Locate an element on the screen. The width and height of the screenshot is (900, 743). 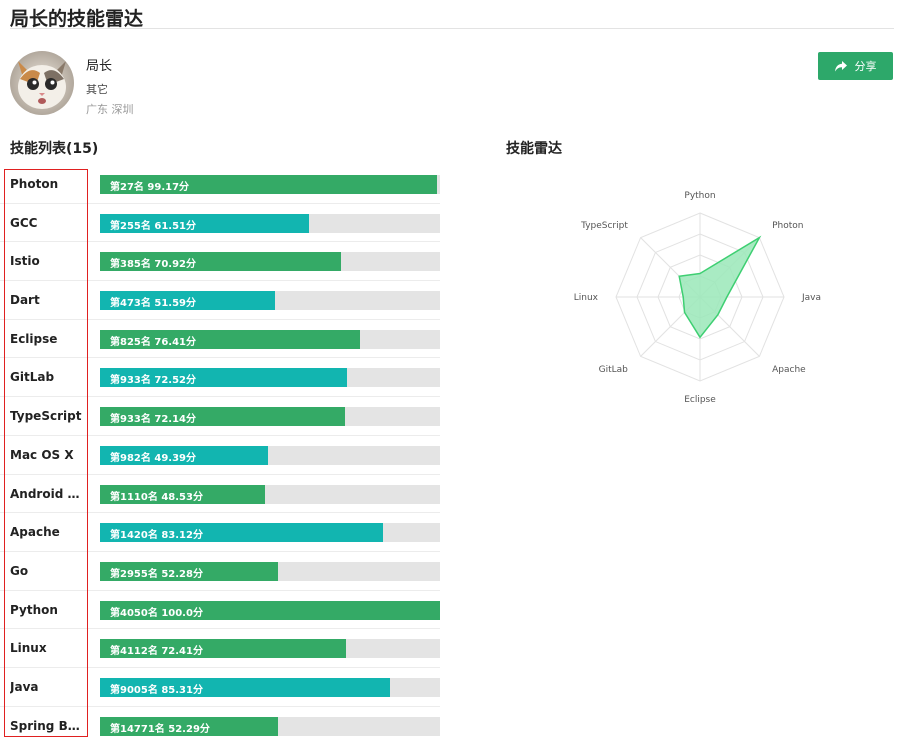
skill-row: Dart 第473名 51.59分 is located at coordinates (220, 300).